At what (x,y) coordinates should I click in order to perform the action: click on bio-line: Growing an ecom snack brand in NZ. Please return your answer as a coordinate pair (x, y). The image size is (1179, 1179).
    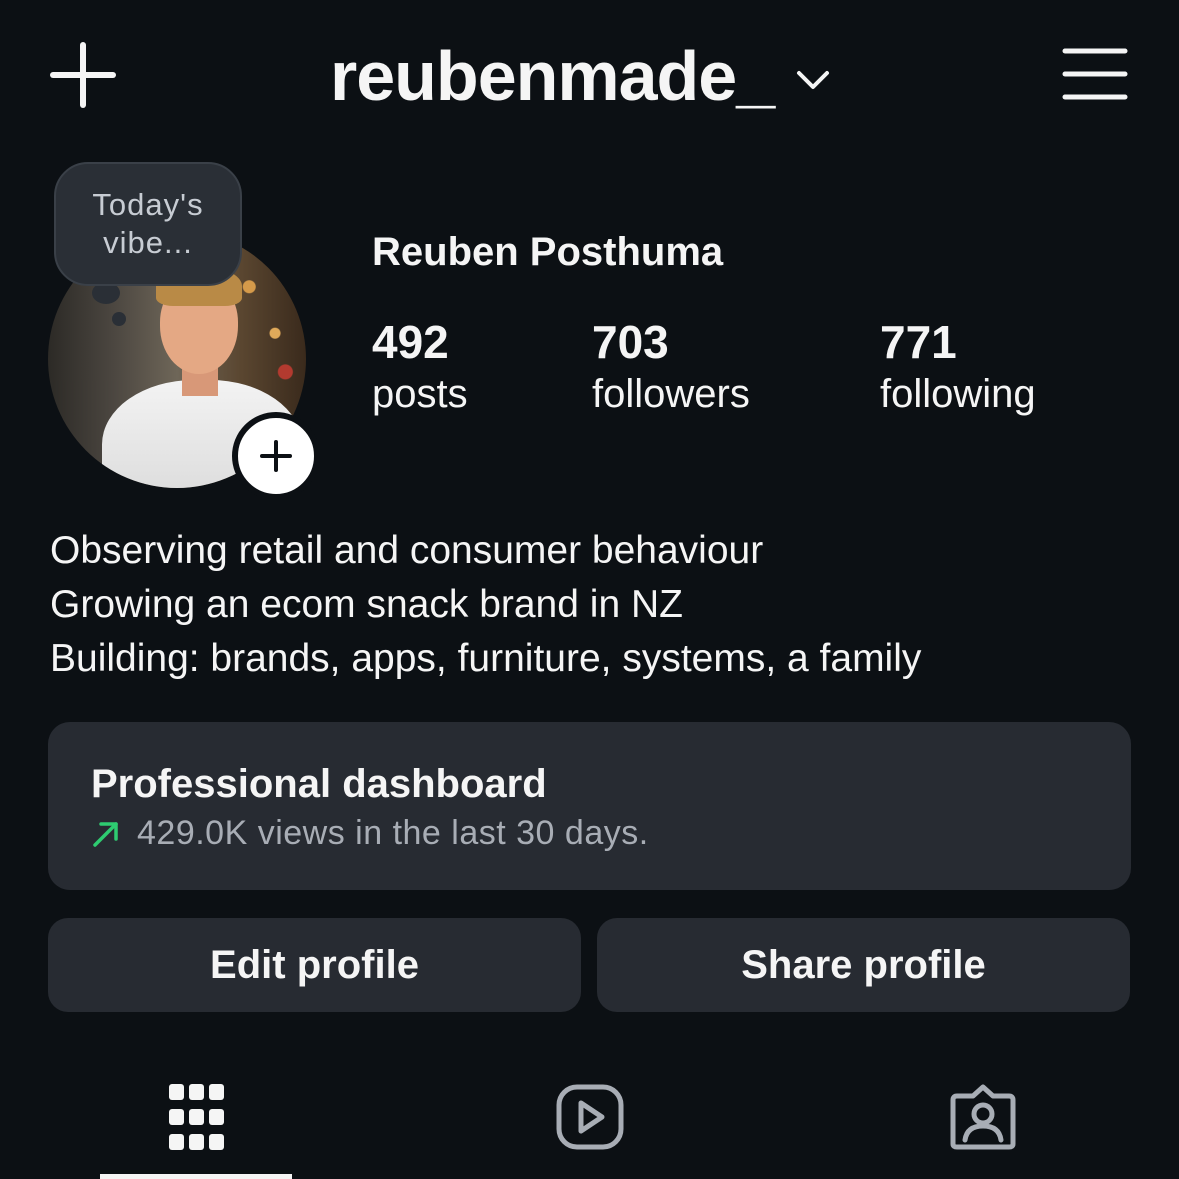
    Looking at the image, I should click on (366, 604).